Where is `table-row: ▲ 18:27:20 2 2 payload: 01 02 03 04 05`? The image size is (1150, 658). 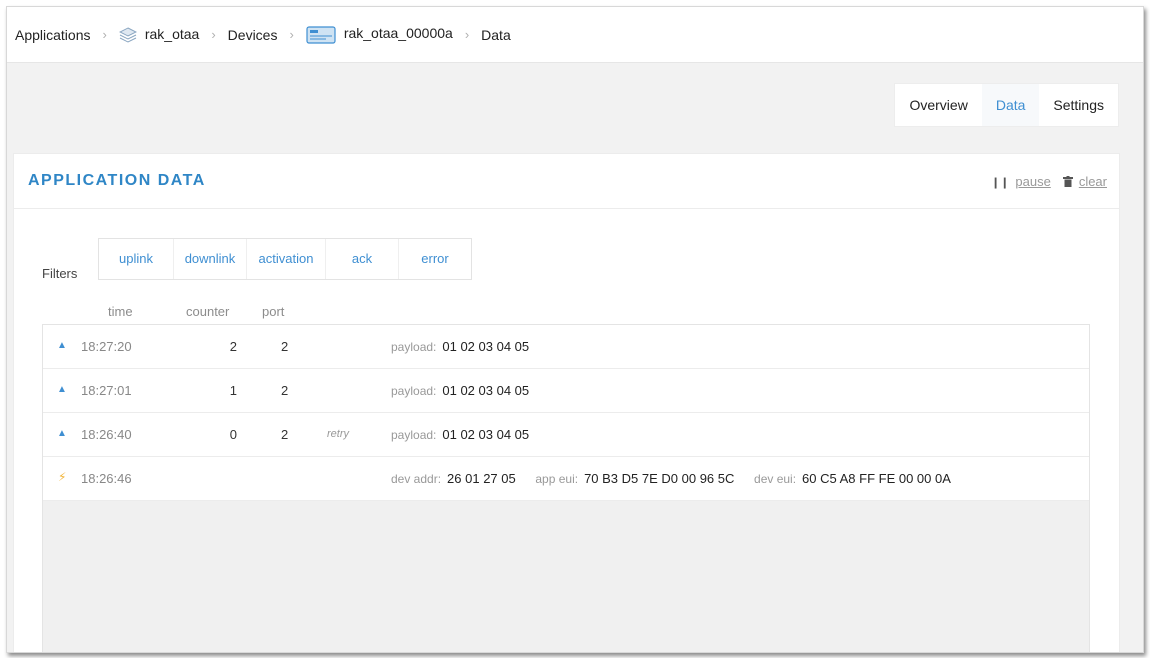
table-row: ▲ 18:27:20 2 2 payload: 01 02 03 04 05 is located at coordinates (566, 347).